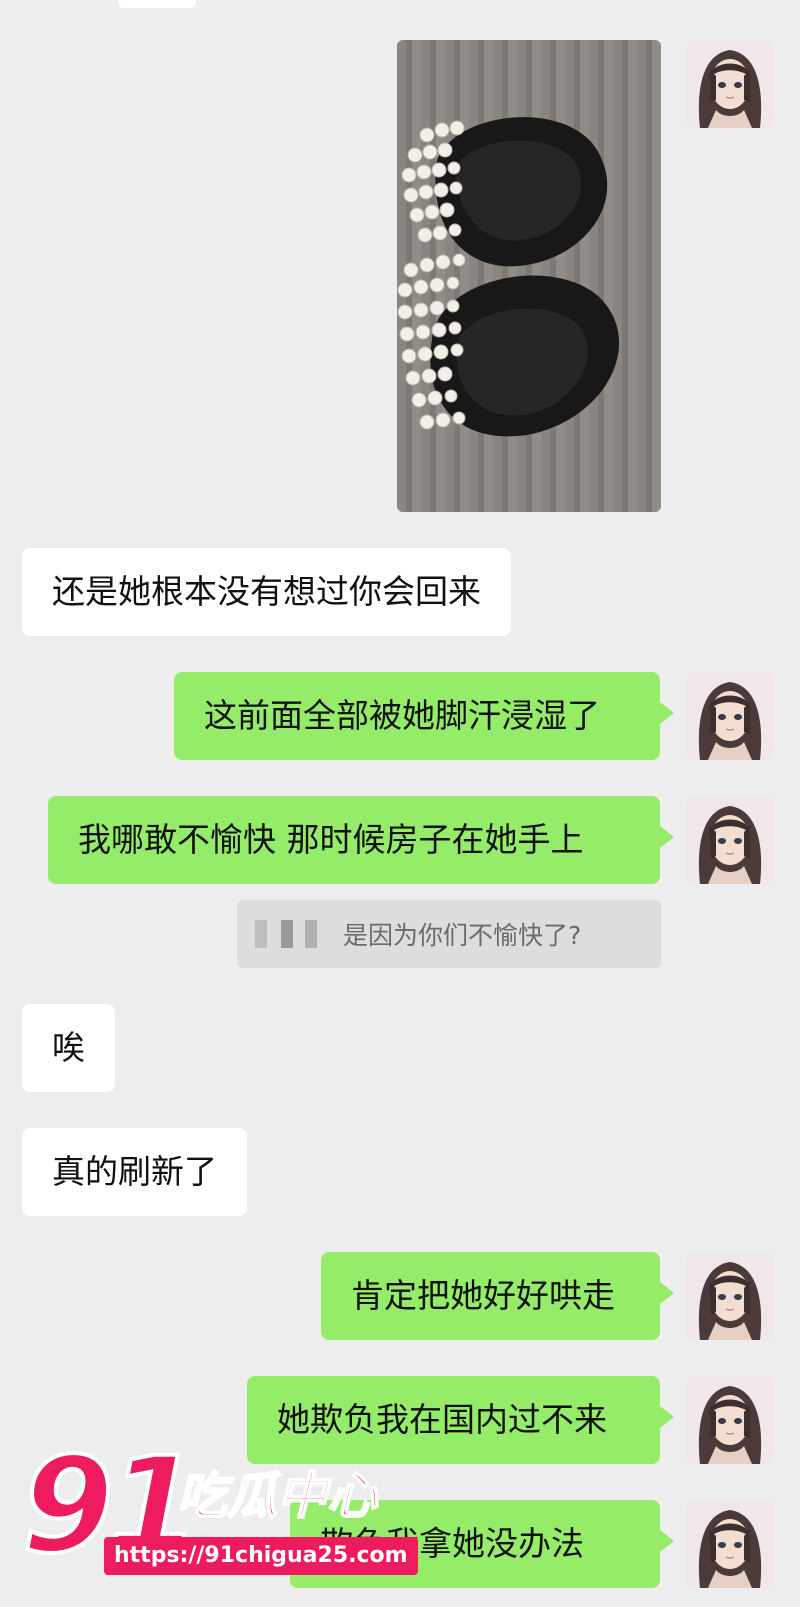  I want to click on watermark-name: 吃瓜中心, so click(277, 1496).